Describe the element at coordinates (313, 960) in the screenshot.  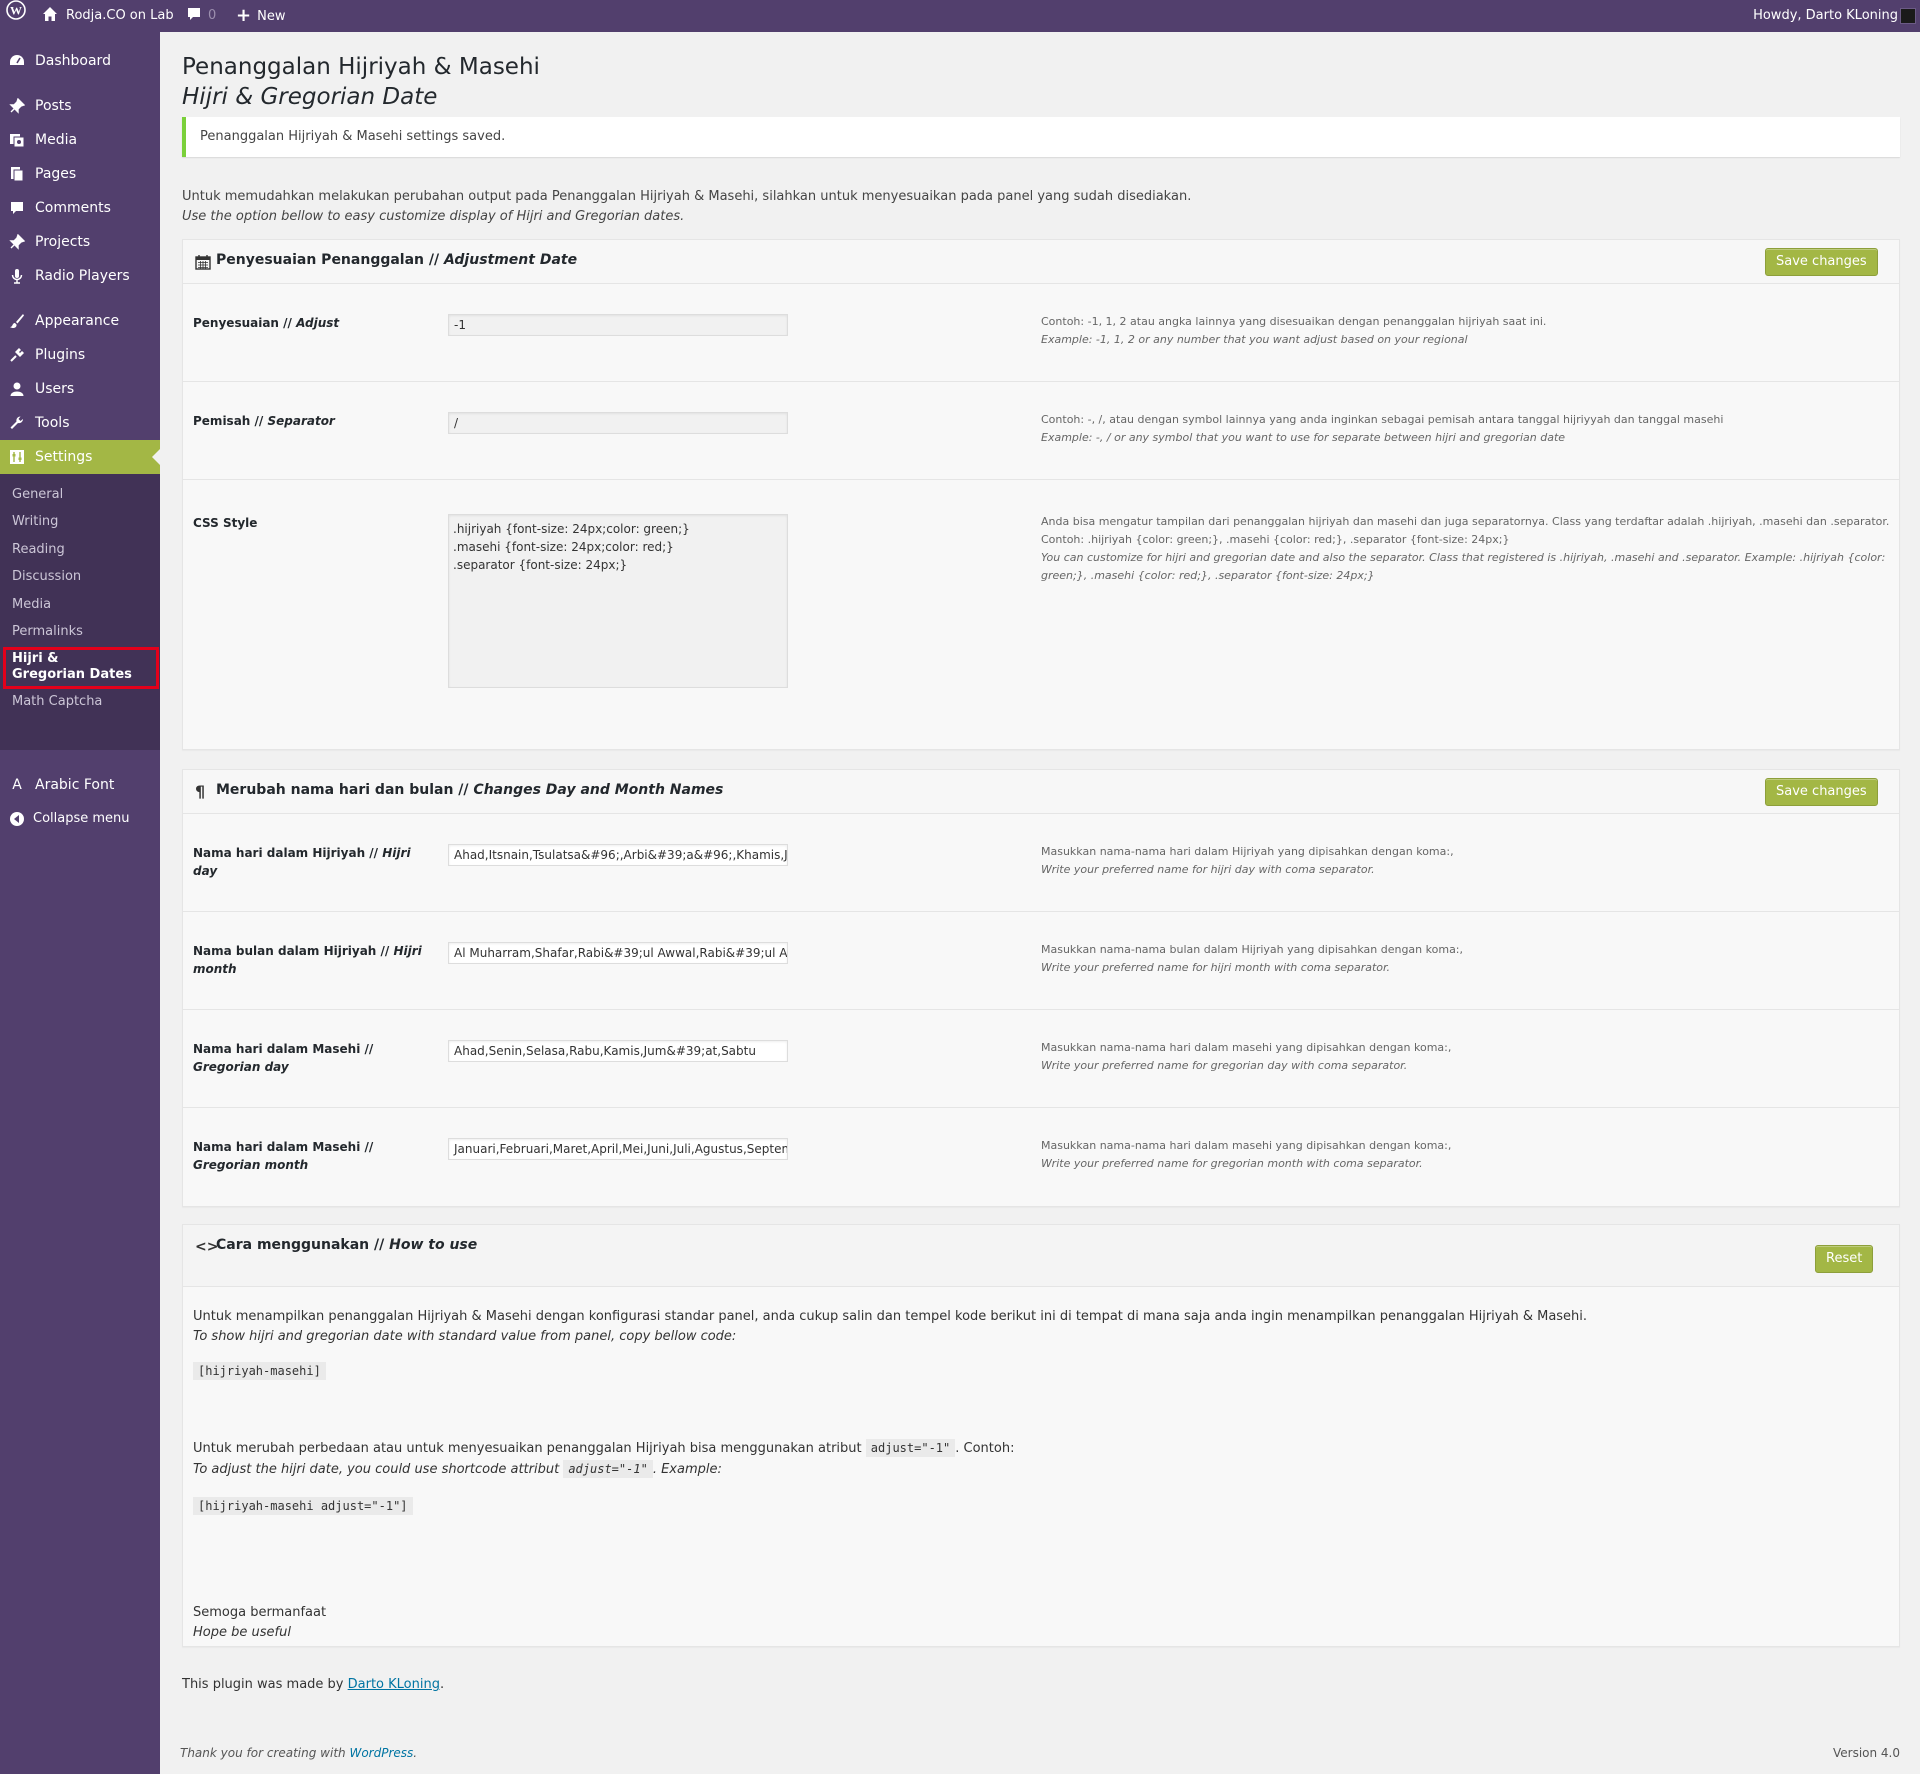
I see `hijri-month-label: Nama bulan dalam Hijriyah // Hijri month` at that location.